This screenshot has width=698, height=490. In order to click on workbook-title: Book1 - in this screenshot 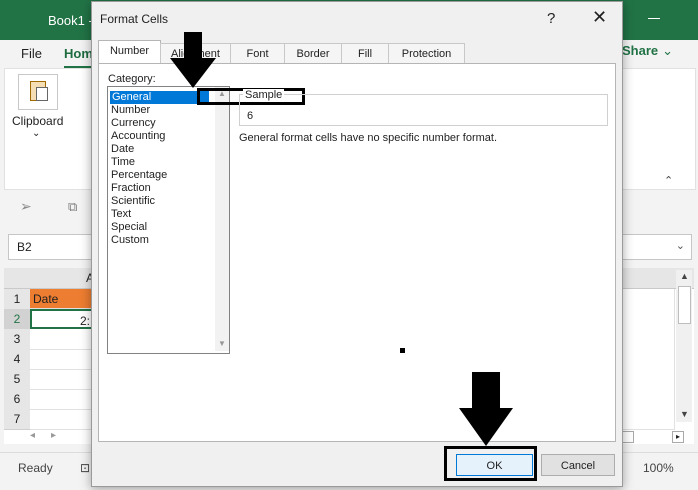, I will do `click(70, 20)`.